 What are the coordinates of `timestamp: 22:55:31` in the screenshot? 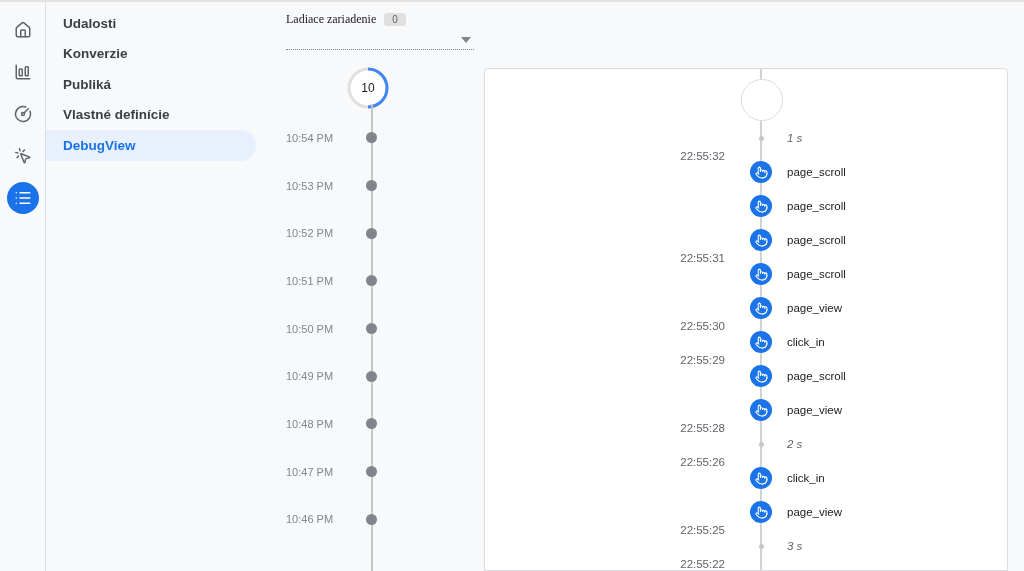 It's located at (702, 258).